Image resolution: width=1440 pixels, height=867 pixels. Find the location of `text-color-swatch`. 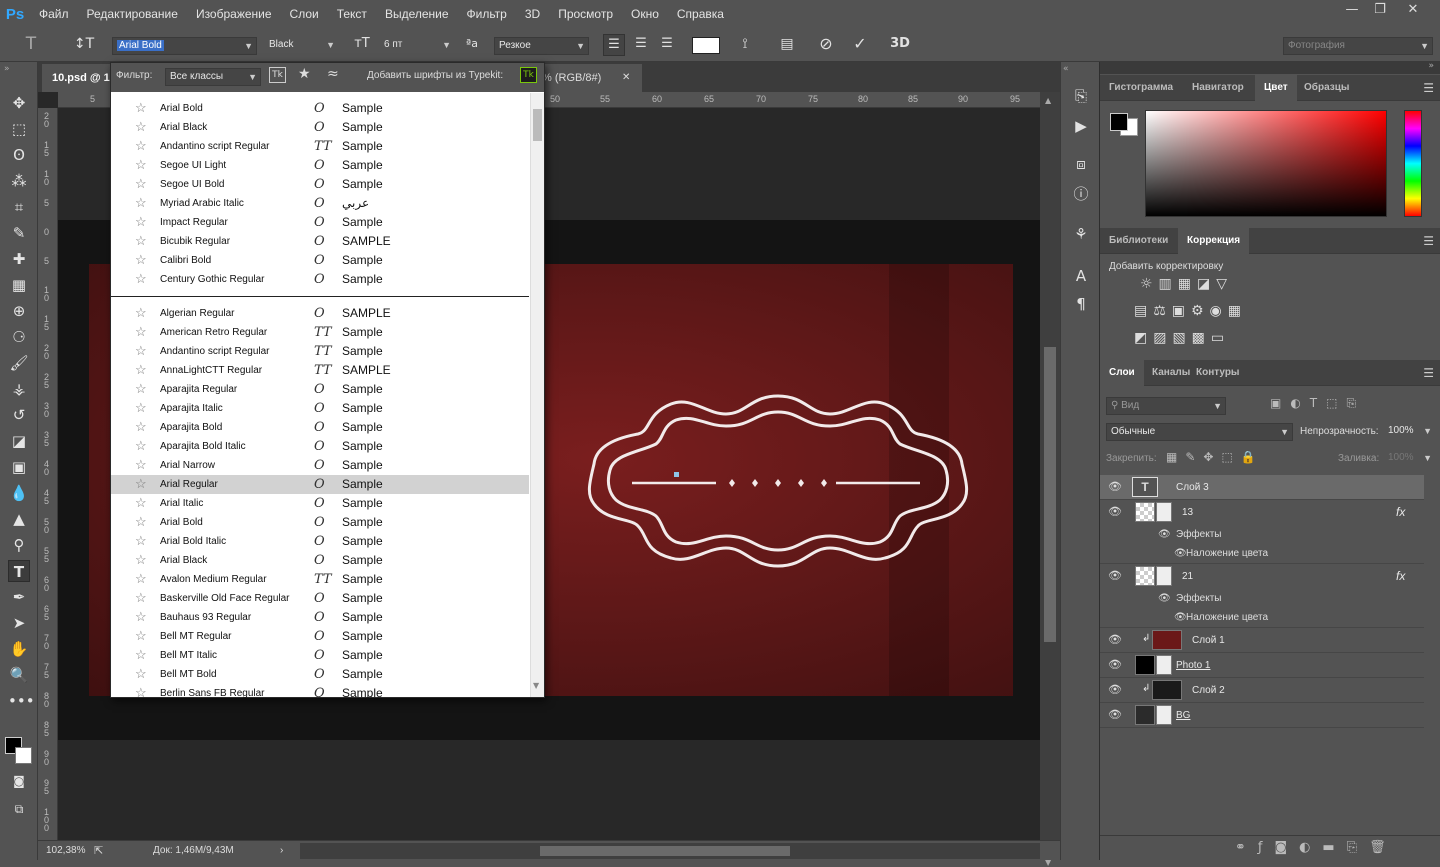

text-color-swatch is located at coordinates (706, 45).